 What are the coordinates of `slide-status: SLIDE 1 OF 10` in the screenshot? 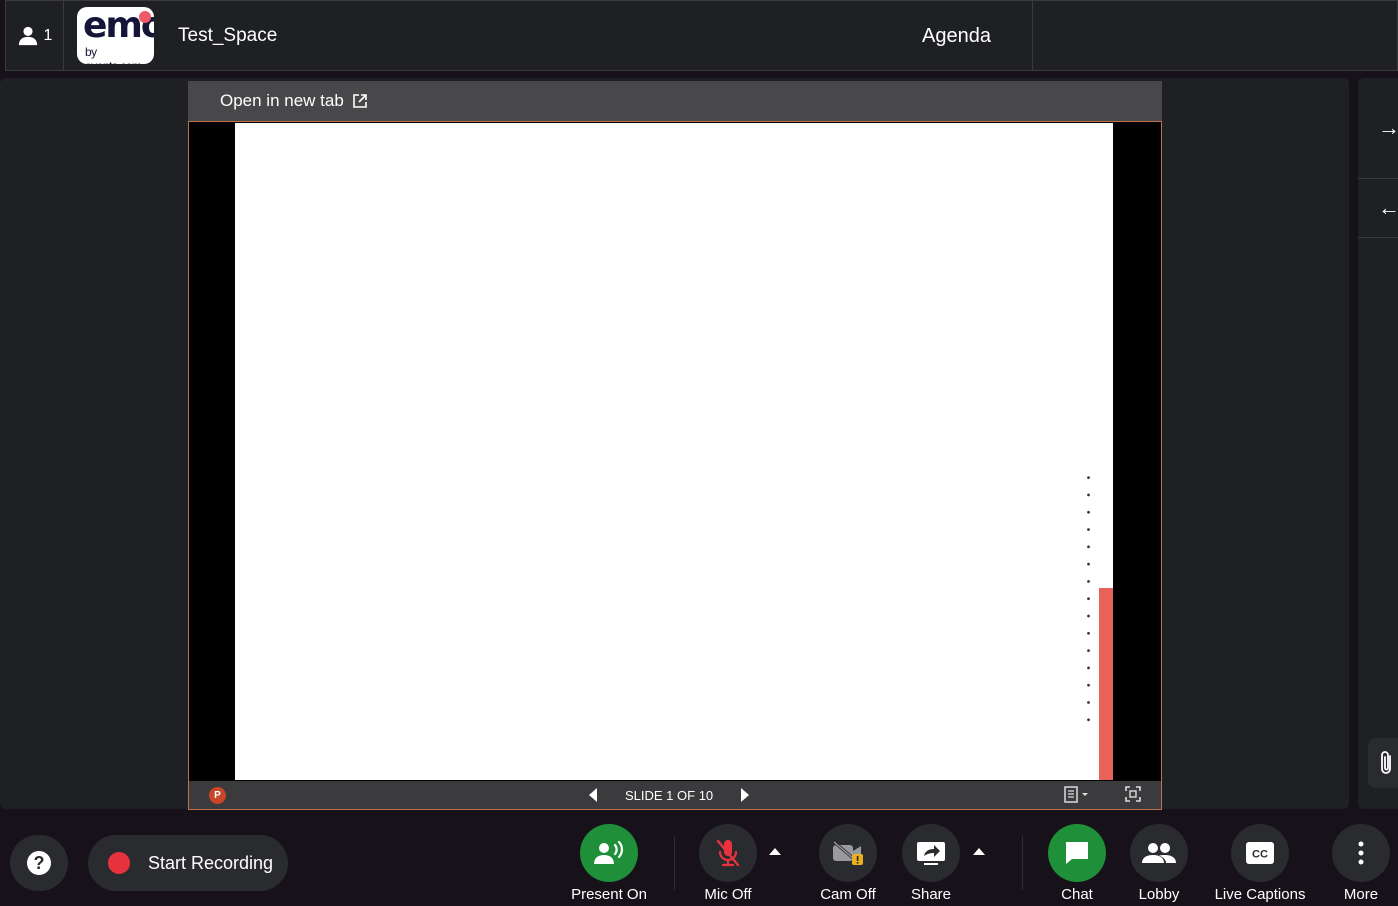 It's located at (669, 795).